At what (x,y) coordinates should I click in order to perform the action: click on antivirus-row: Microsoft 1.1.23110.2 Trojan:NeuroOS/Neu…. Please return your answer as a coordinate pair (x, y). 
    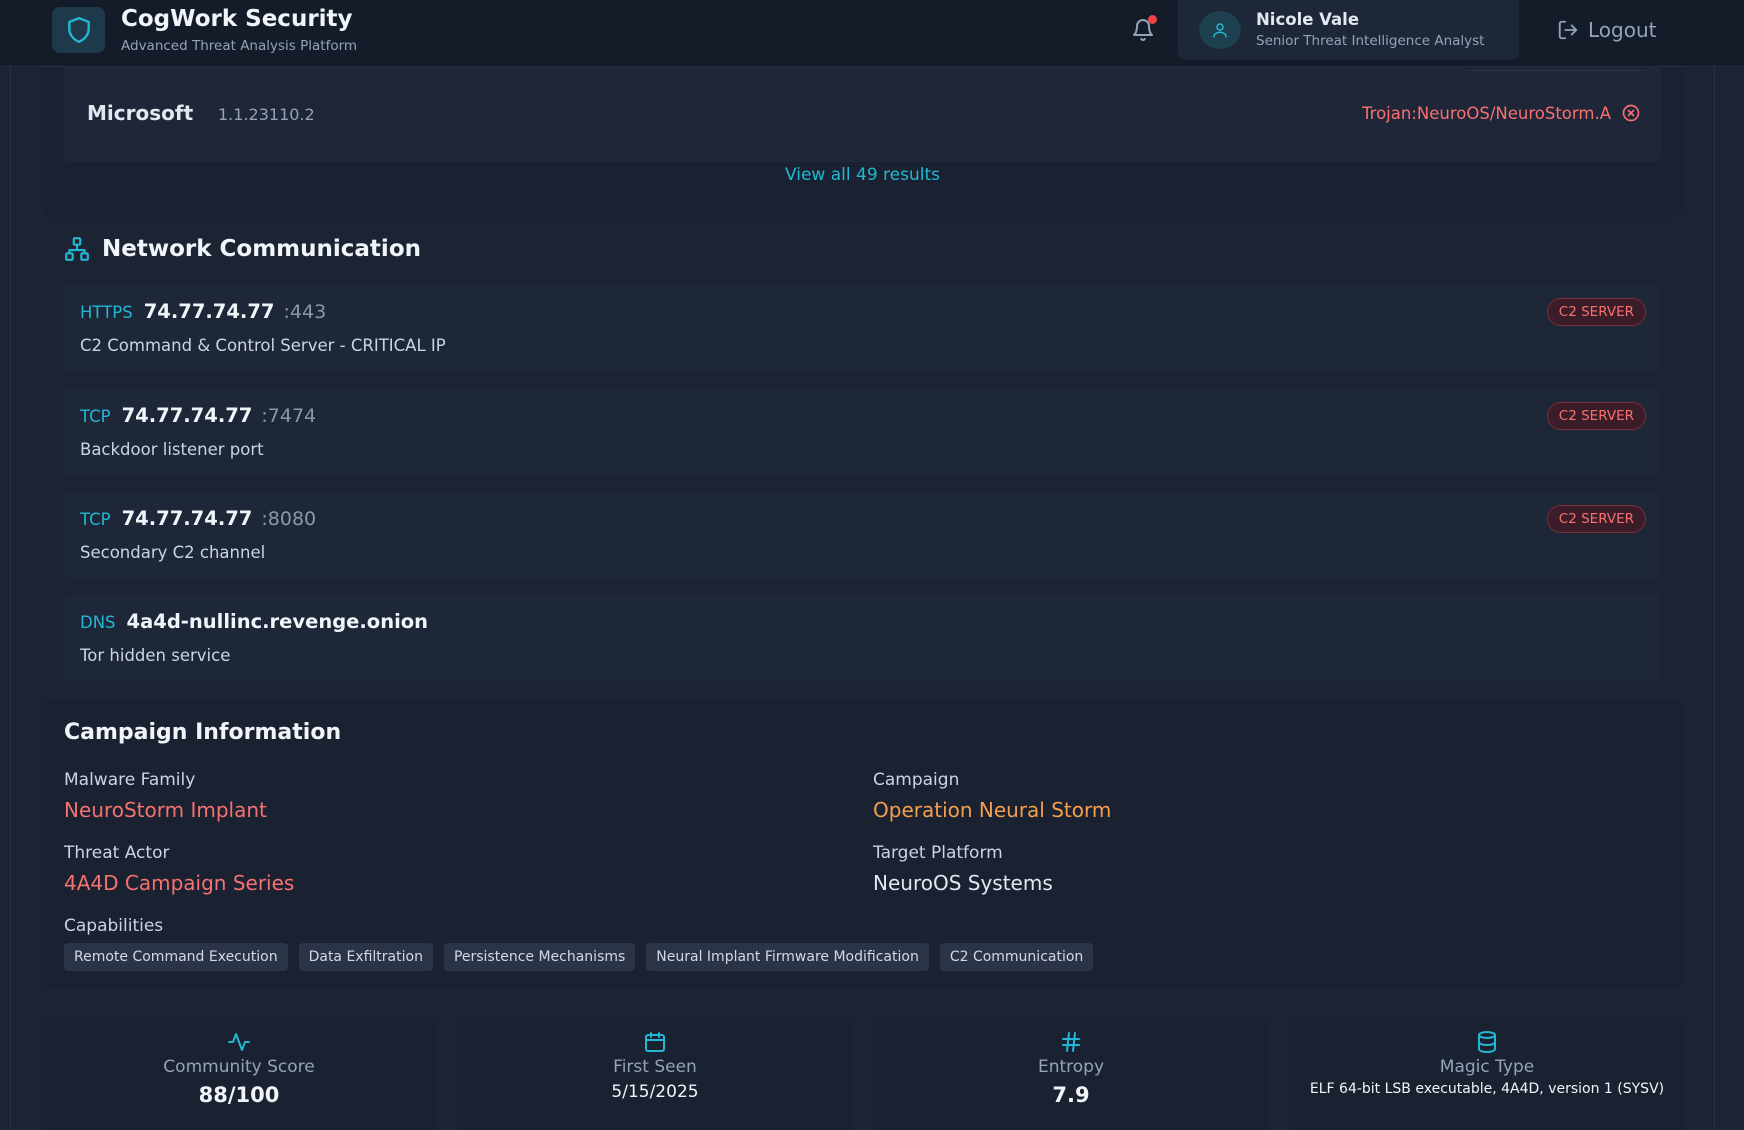
    Looking at the image, I should click on (862, 114).